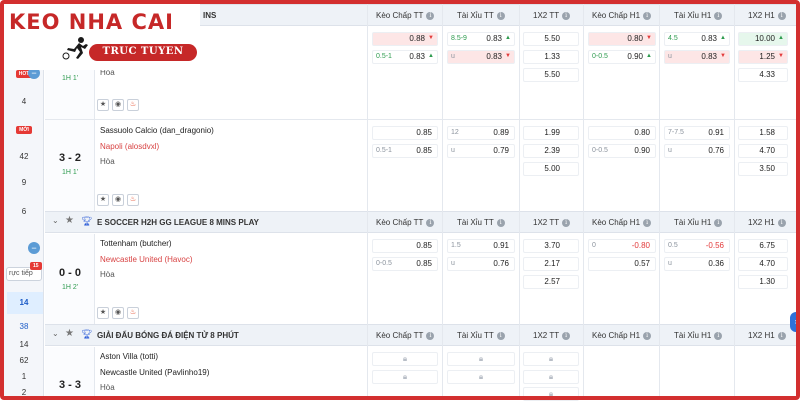 The width and height of the screenshot is (800, 401). I want to click on odds-cell: u 0.79, so click(481, 151).